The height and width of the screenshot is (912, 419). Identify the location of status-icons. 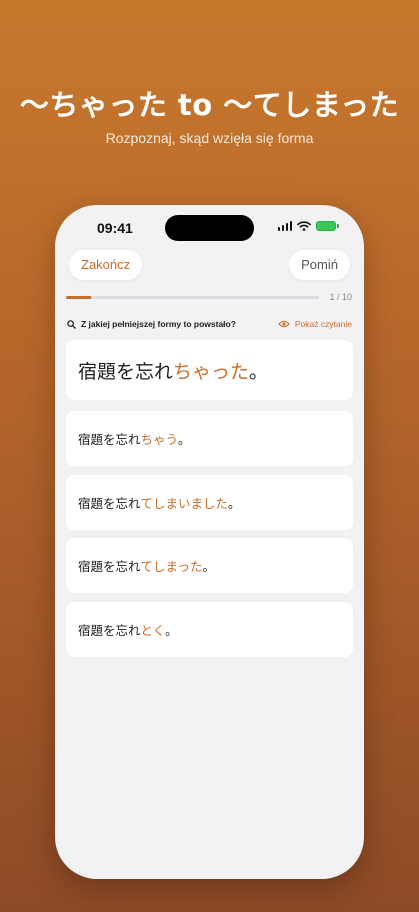
(308, 226).